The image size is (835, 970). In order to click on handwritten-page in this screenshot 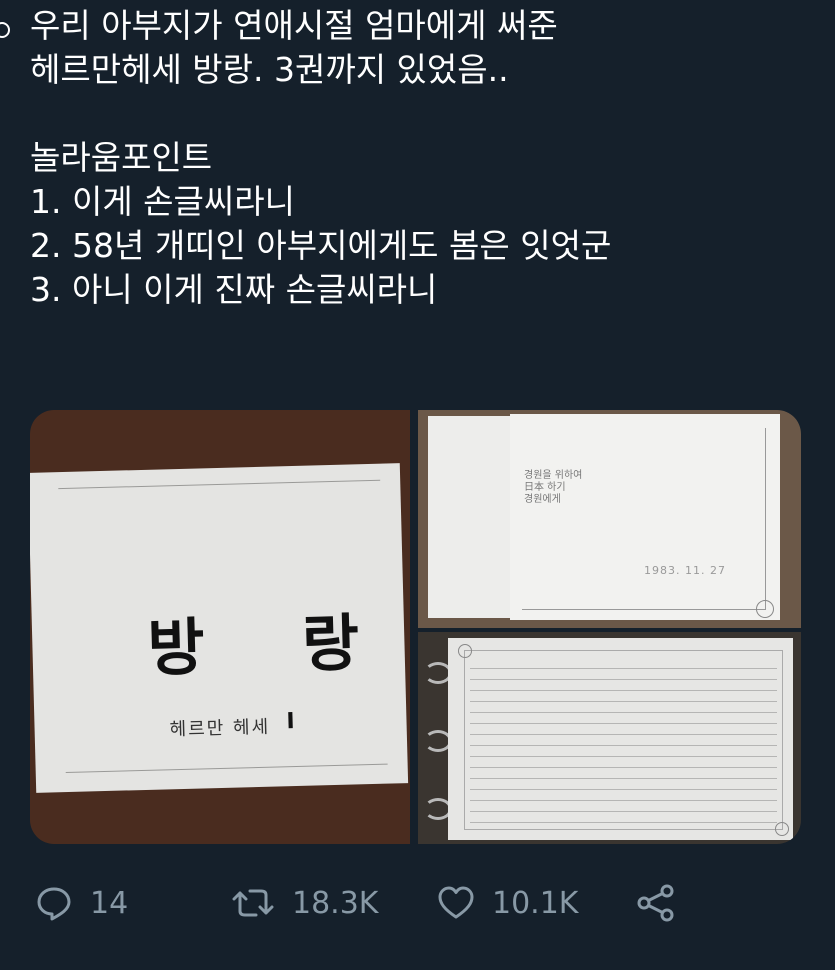, I will do `click(620, 739)`.